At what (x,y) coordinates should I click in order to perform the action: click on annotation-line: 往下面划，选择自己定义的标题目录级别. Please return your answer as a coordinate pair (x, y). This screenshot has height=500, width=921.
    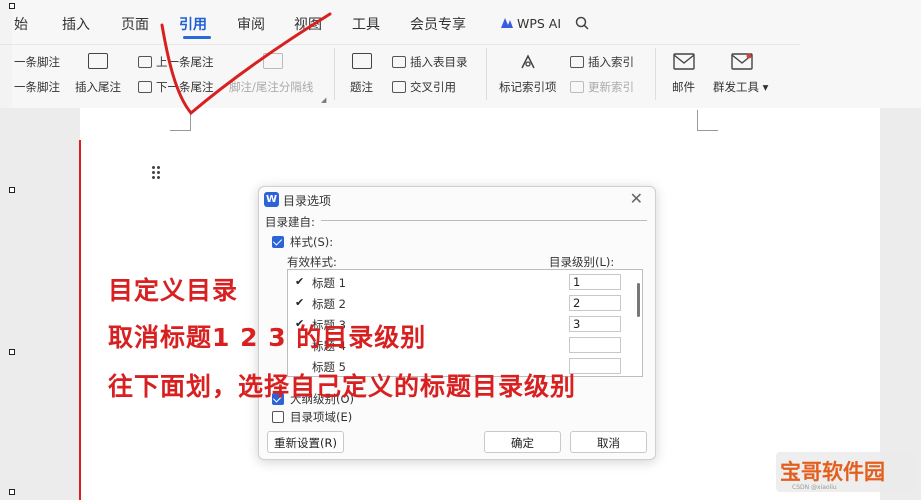
    Looking at the image, I should click on (342, 386).